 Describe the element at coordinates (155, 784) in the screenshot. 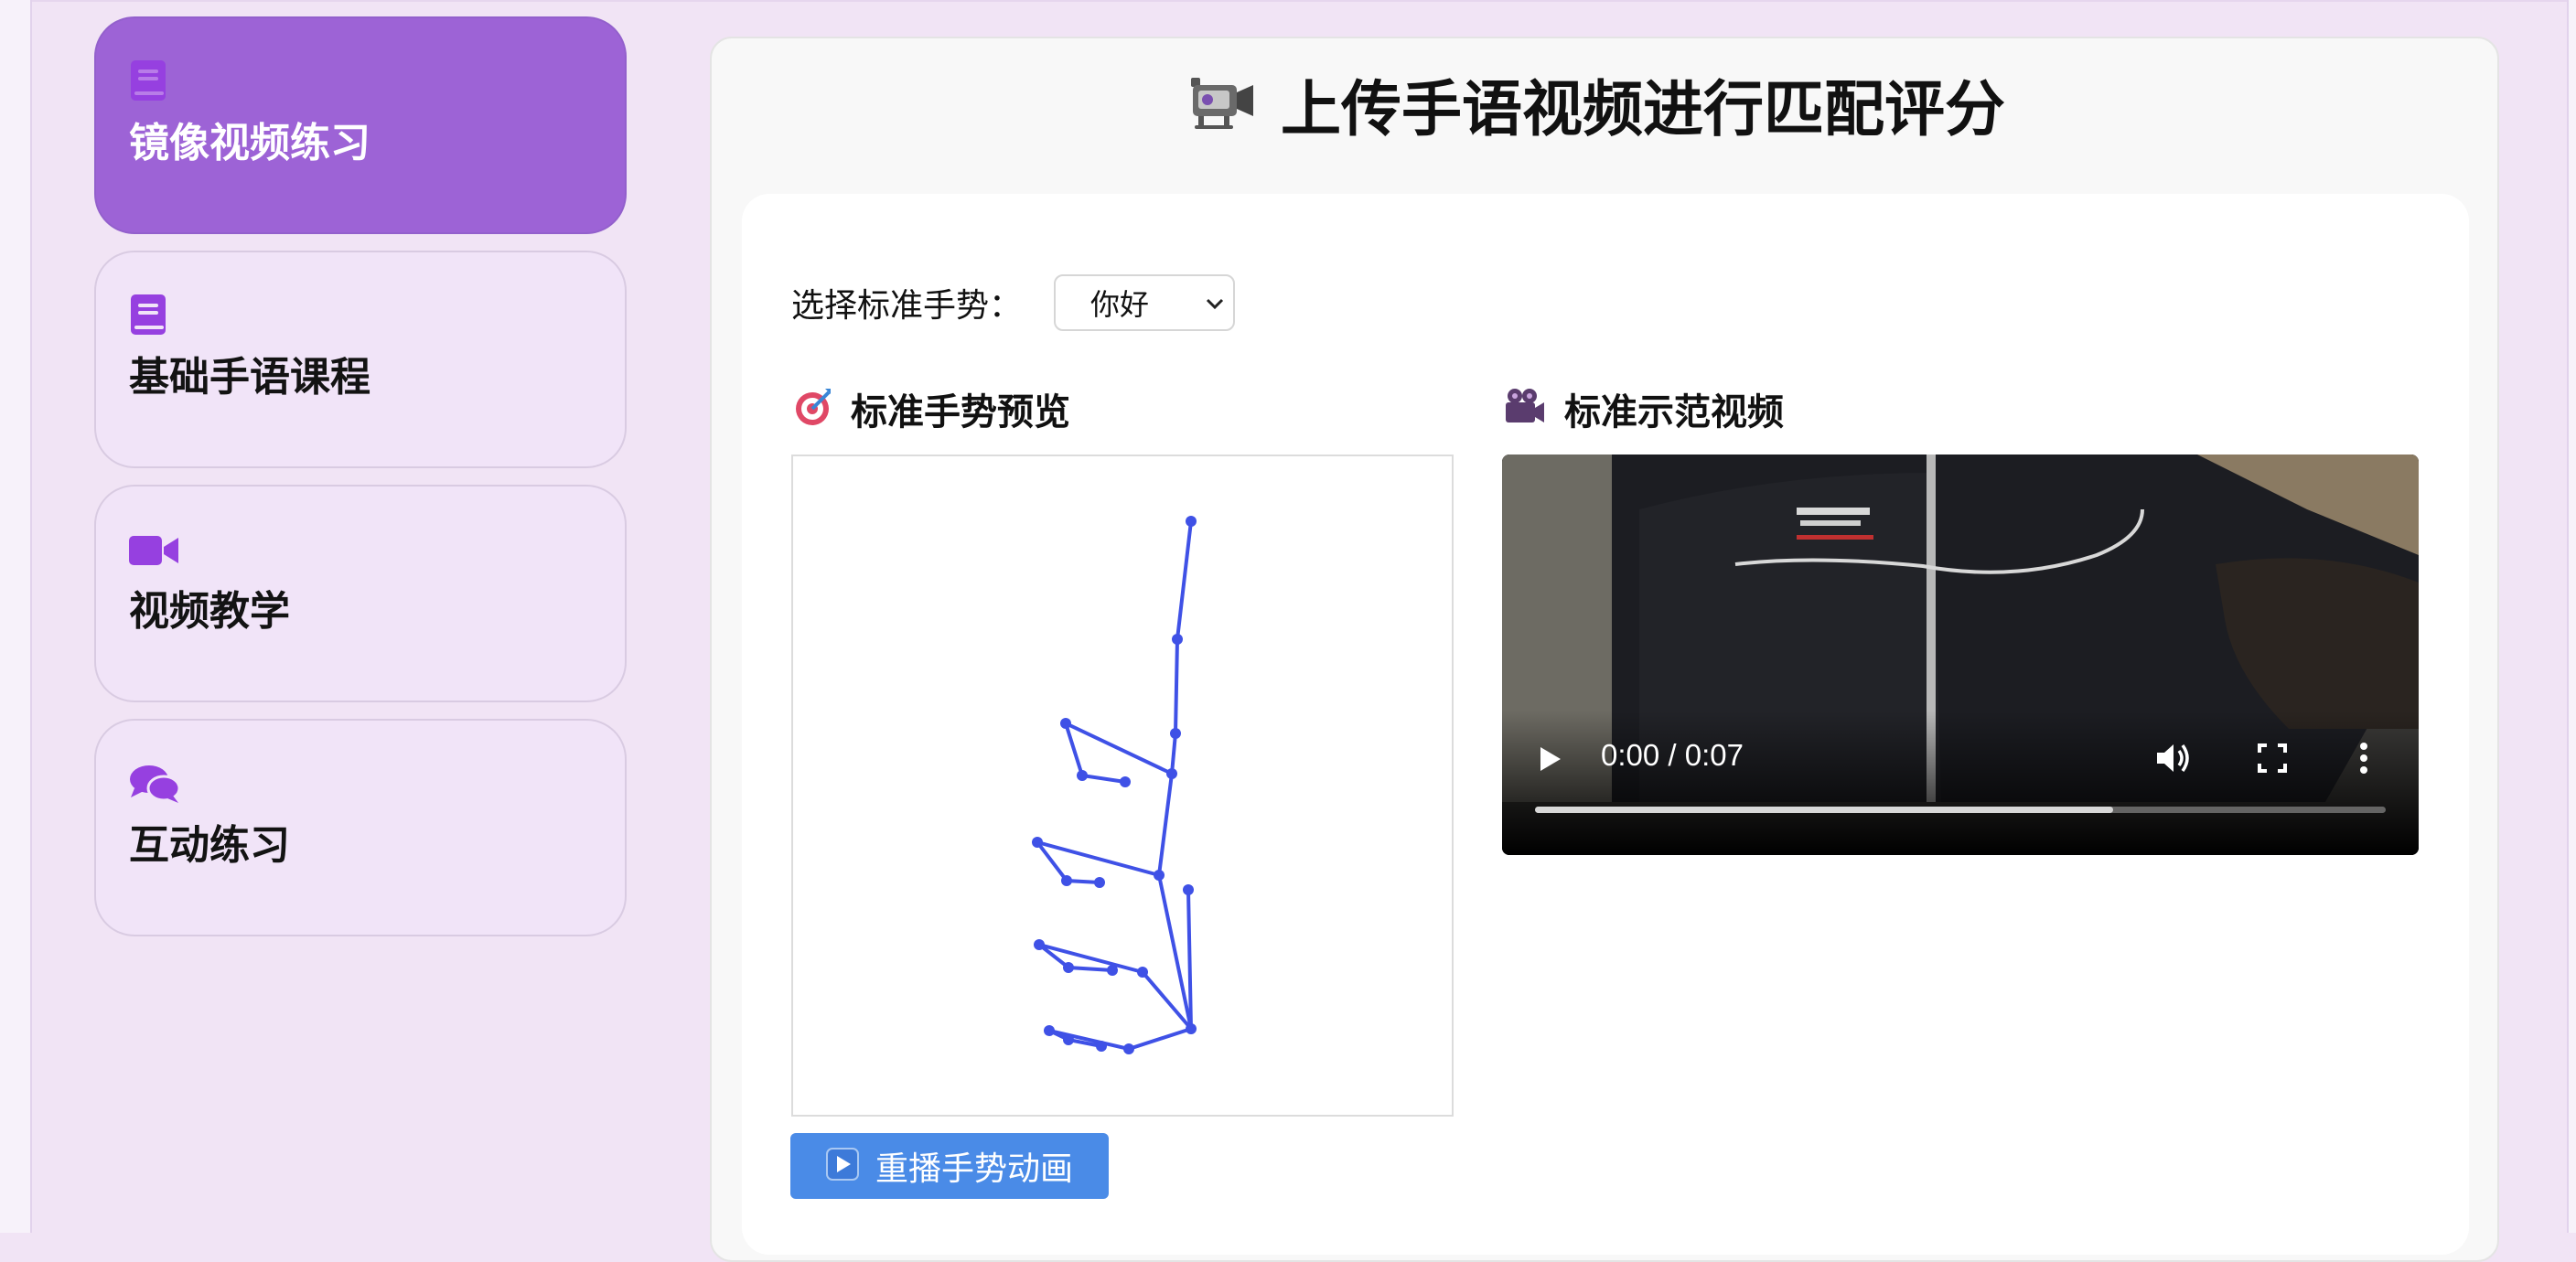

I see `chat-bubbles-icon` at that location.